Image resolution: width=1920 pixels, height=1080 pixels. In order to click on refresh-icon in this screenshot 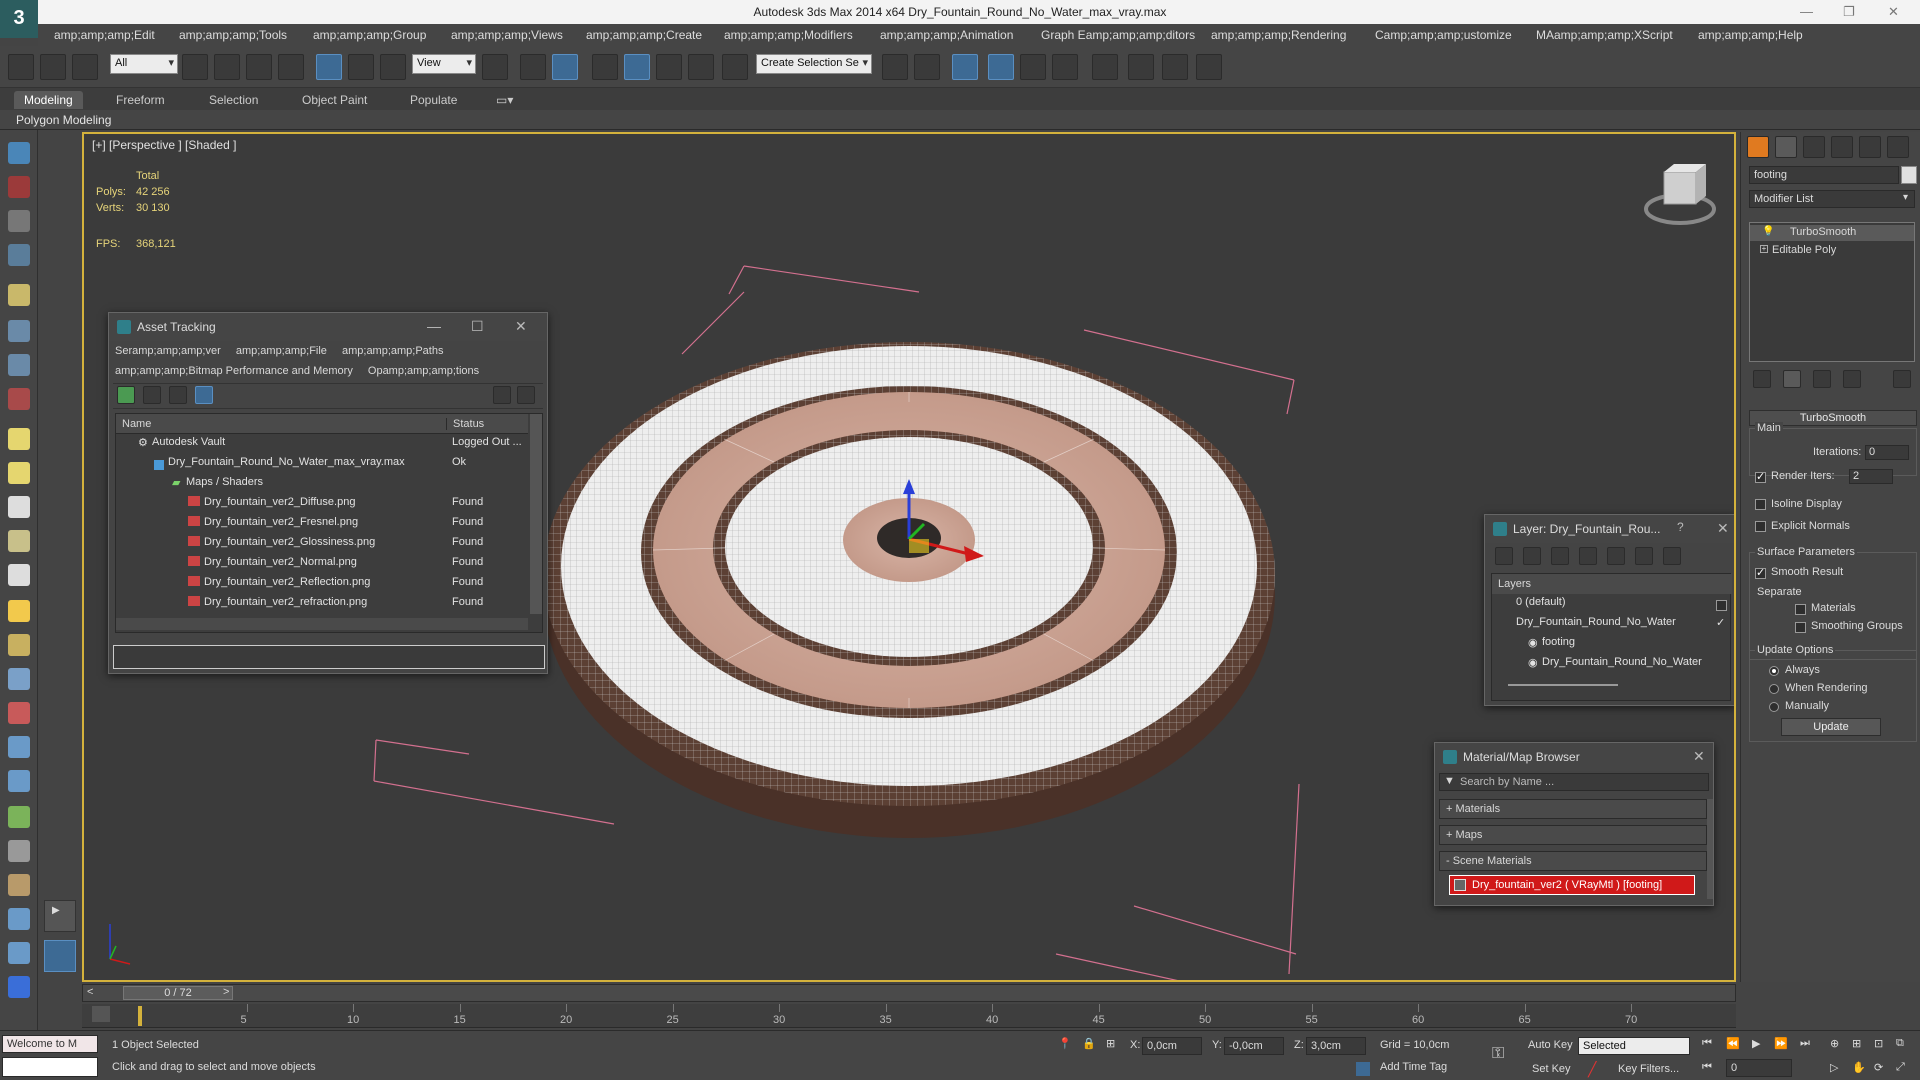, I will do `click(126, 395)`.